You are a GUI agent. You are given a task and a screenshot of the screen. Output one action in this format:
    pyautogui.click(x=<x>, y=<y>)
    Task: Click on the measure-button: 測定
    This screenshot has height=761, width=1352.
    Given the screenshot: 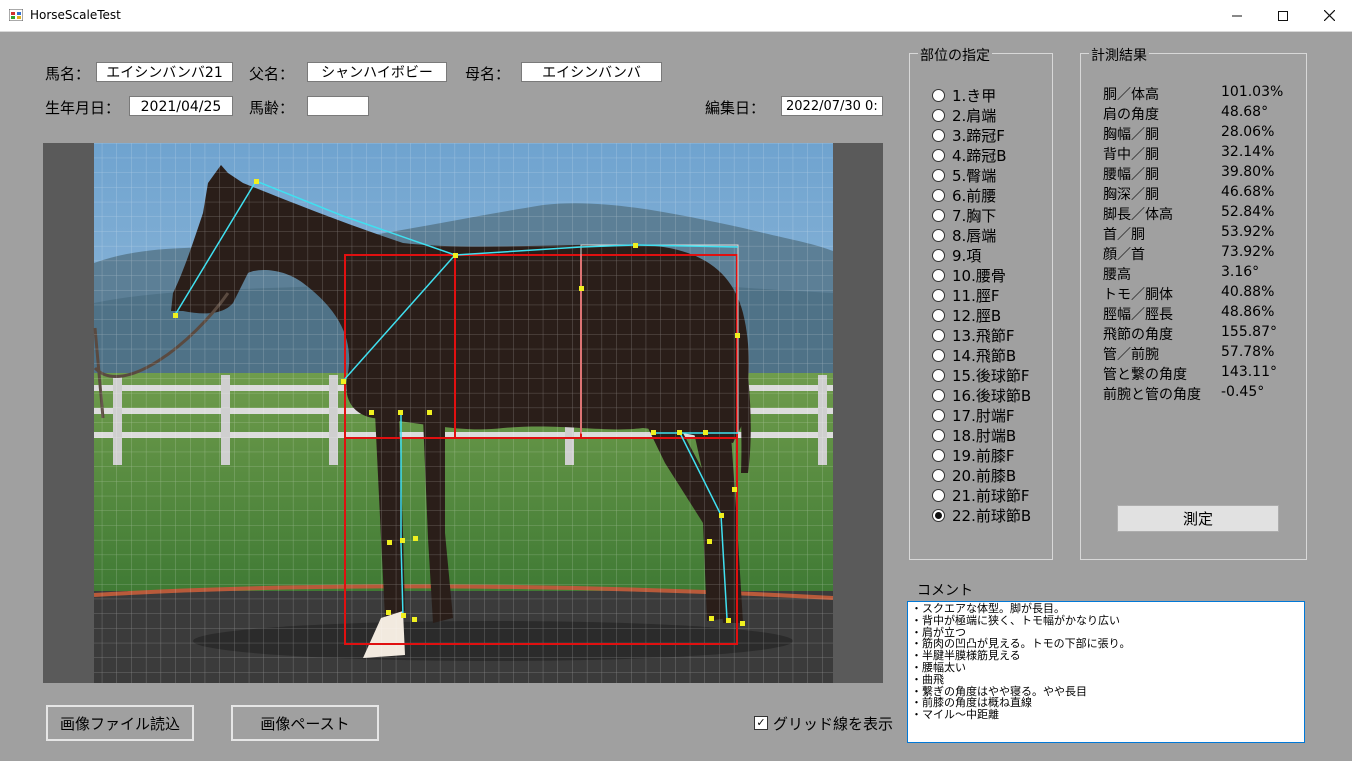 What is the action you would take?
    pyautogui.click(x=1198, y=518)
    